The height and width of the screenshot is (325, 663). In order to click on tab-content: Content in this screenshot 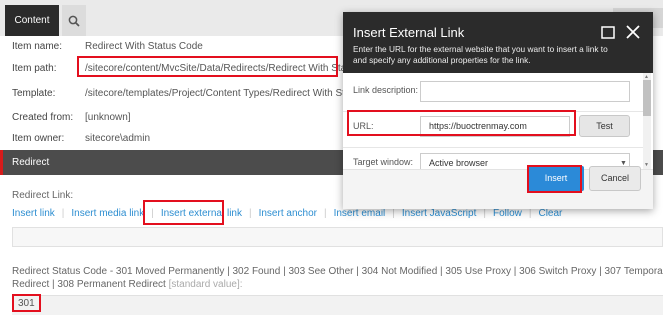, I will do `click(32, 20)`.